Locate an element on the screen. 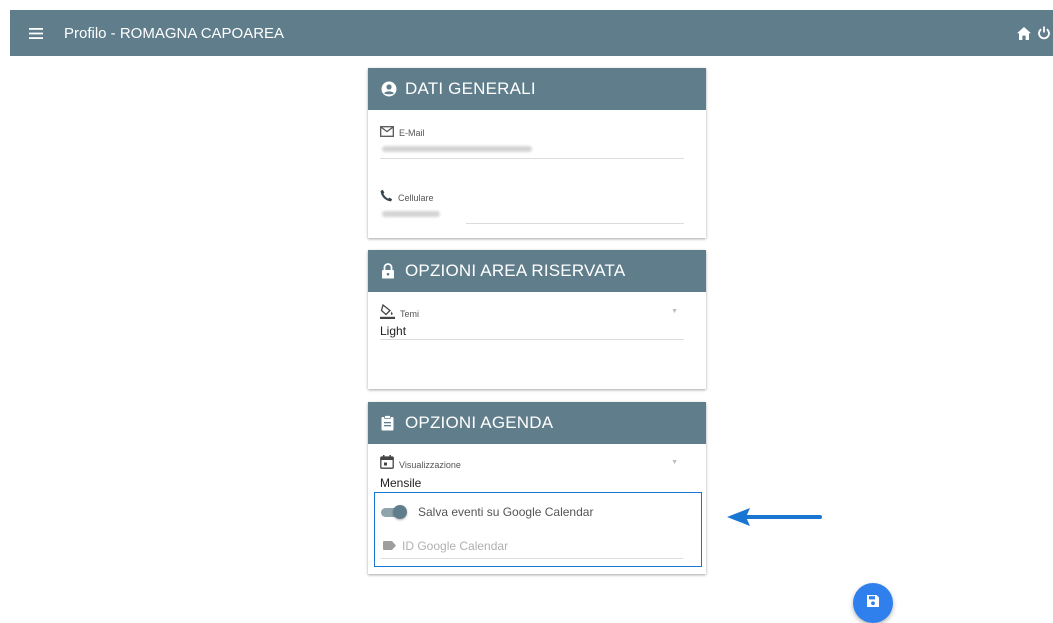  card-header: OPZIONI AREA RISERVATA is located at coordinates (537, 271).